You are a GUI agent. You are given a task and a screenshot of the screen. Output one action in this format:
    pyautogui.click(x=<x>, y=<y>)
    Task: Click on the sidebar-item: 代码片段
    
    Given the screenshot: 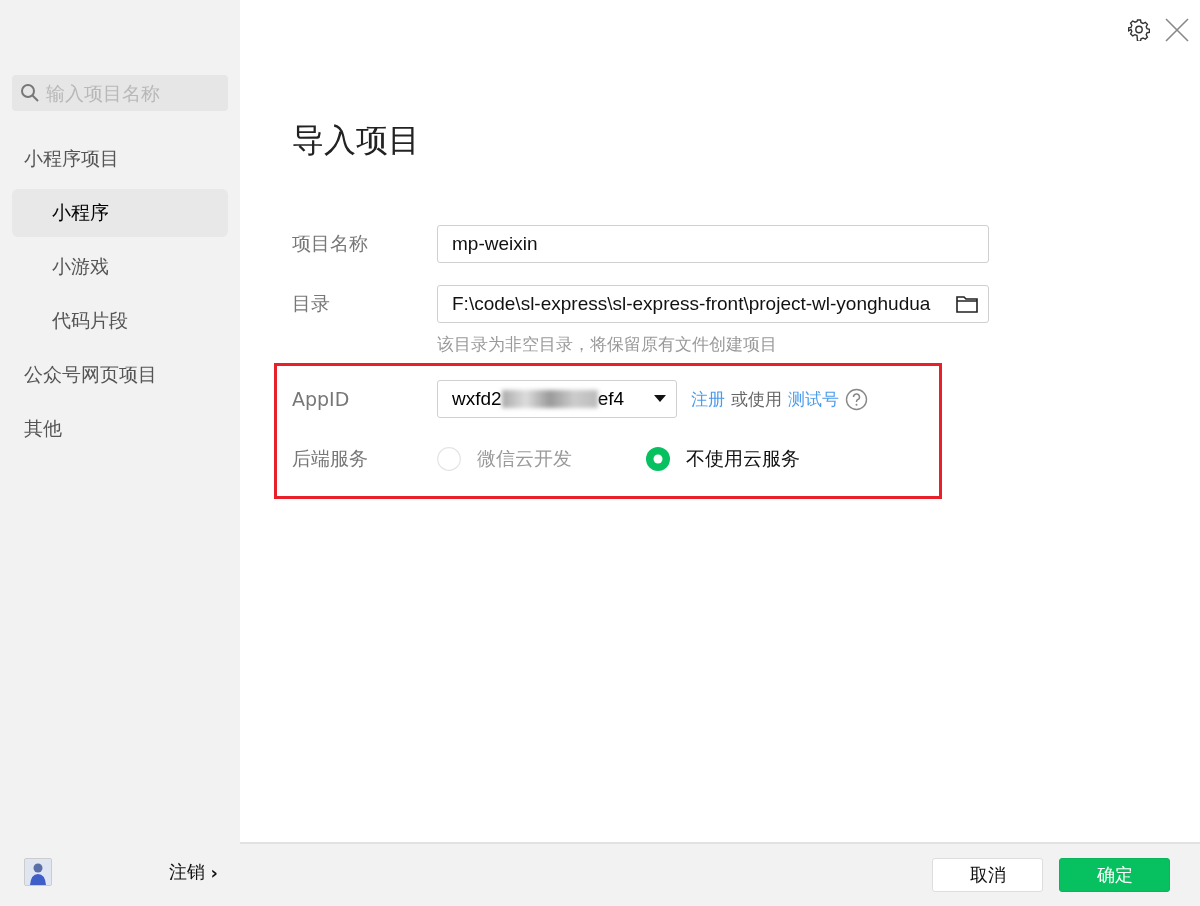 What is the action you would take?
    pyautogui.click(x=120, y=321)
    